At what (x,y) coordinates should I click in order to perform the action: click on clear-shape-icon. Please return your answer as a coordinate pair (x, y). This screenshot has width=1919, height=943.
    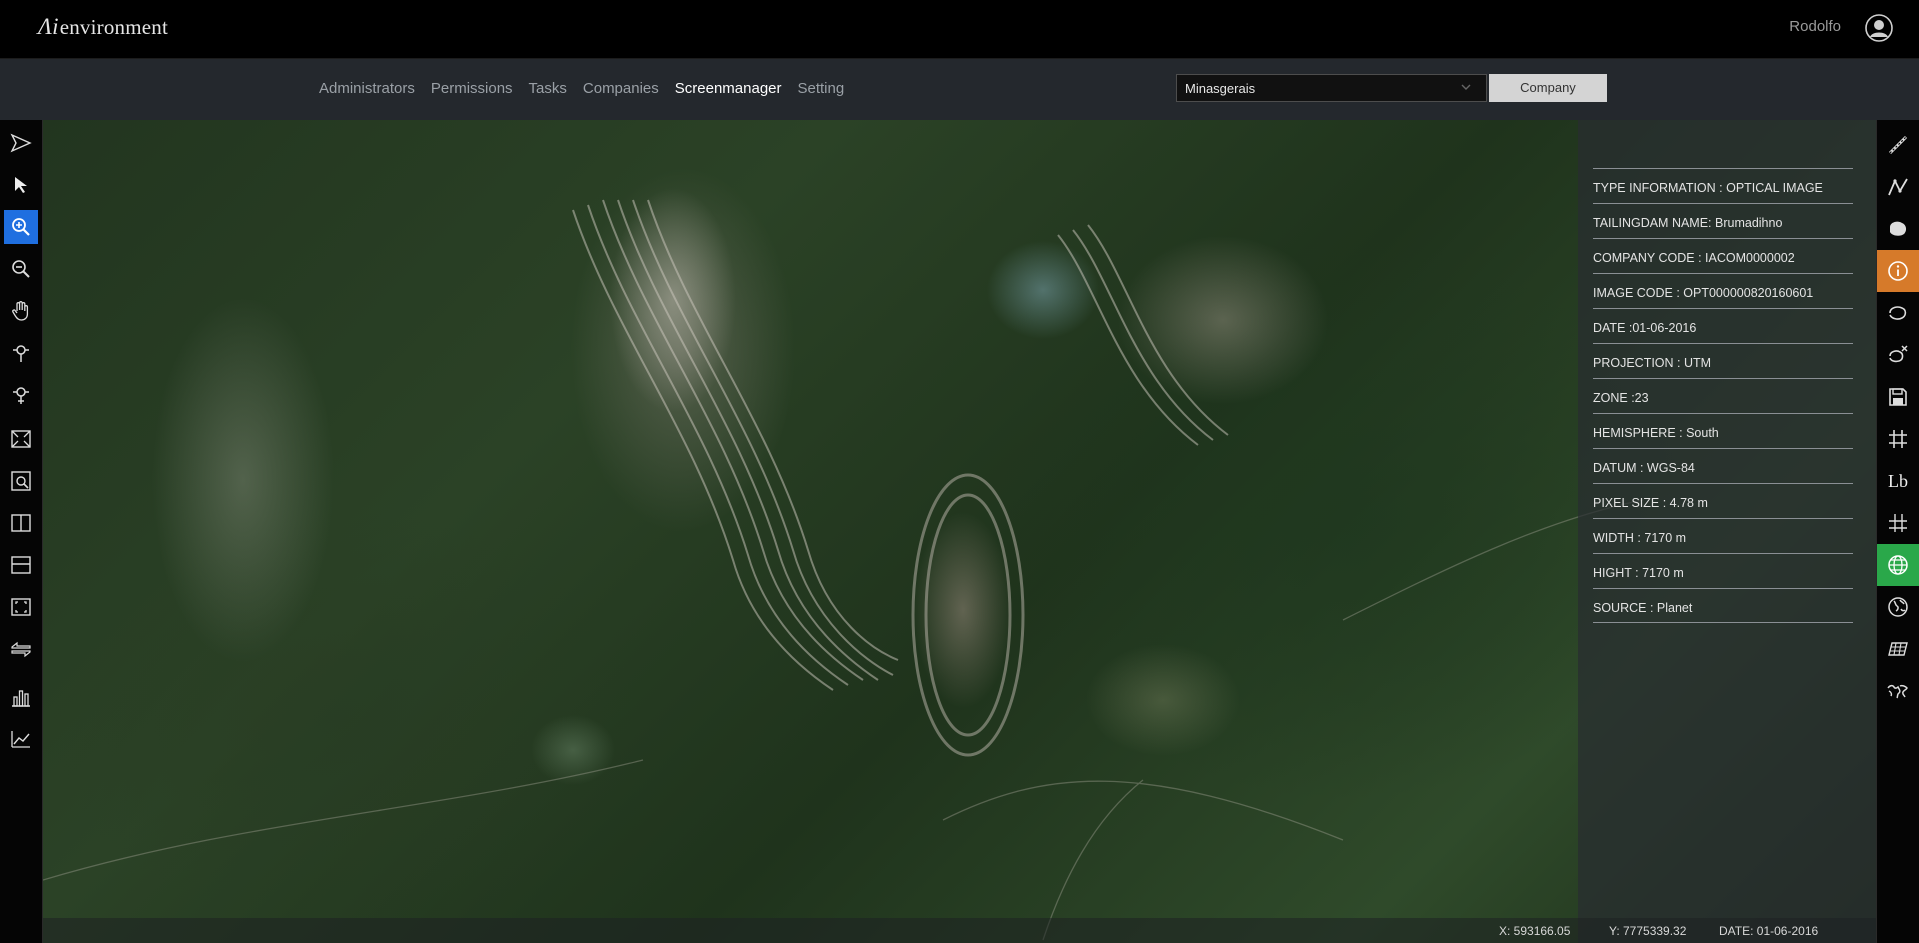
    Looking at the image, I should click on (1898, 355).